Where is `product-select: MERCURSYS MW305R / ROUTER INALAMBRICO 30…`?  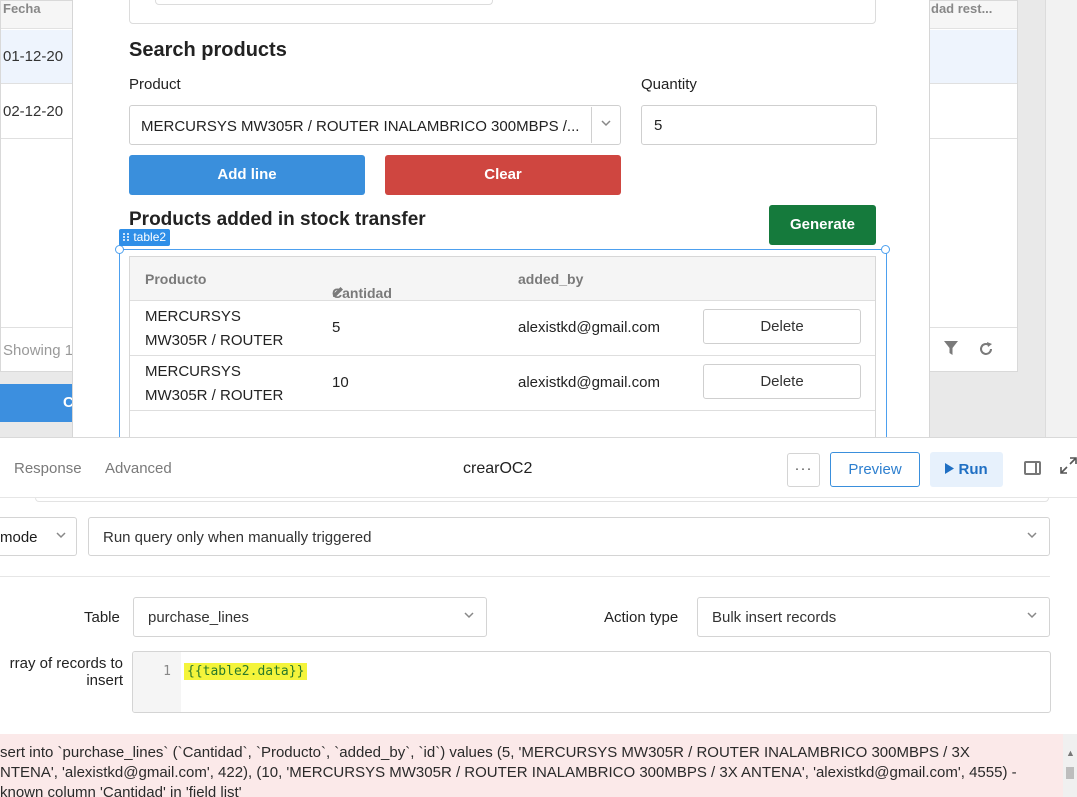 product-select: MERCURSYS MW305R / ROUTER INALAMBRICO 30… is located at coordinates (375, 125).